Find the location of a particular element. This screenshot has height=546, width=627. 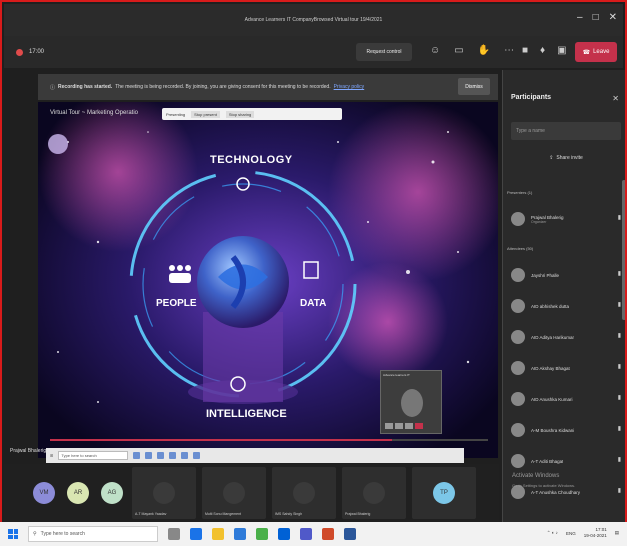

meeting-timer: 17:00 is located at coordinates (37, 52).